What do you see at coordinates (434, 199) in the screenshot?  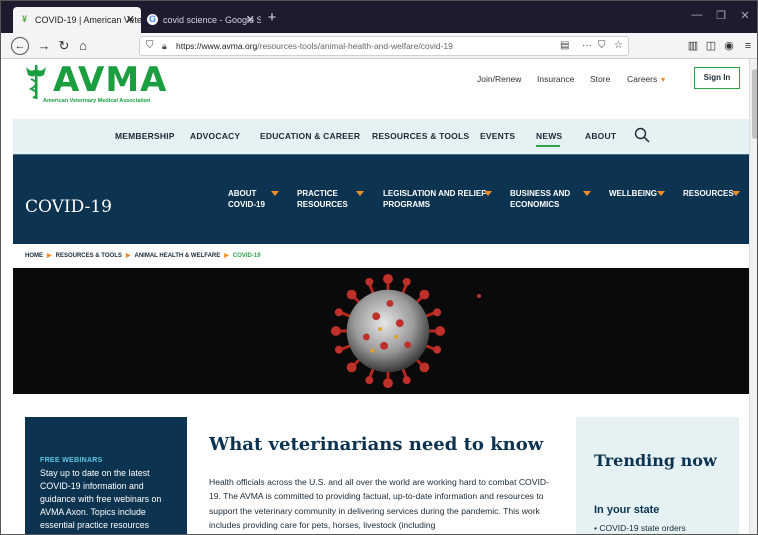 I see `covid-menu-legislation: LEGISLATION AND RELIEF PROGRAMS` at bounding box center [434, 199].